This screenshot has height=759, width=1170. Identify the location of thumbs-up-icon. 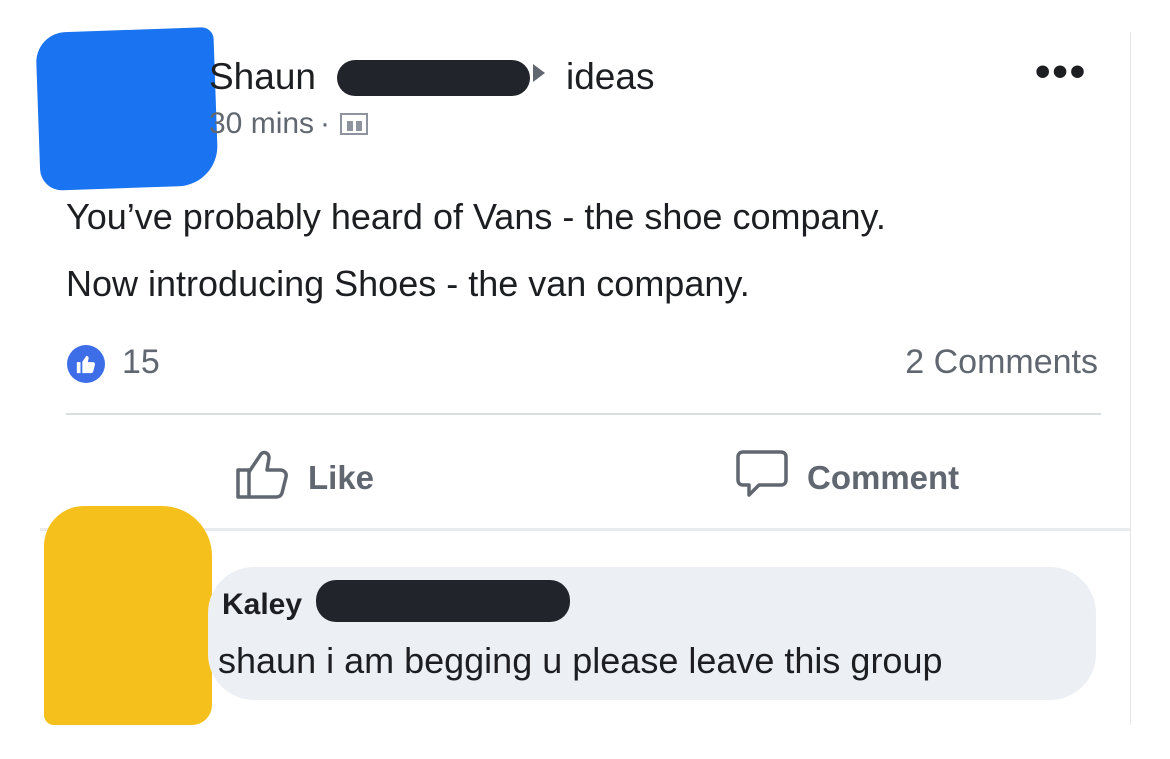
(86, 364).